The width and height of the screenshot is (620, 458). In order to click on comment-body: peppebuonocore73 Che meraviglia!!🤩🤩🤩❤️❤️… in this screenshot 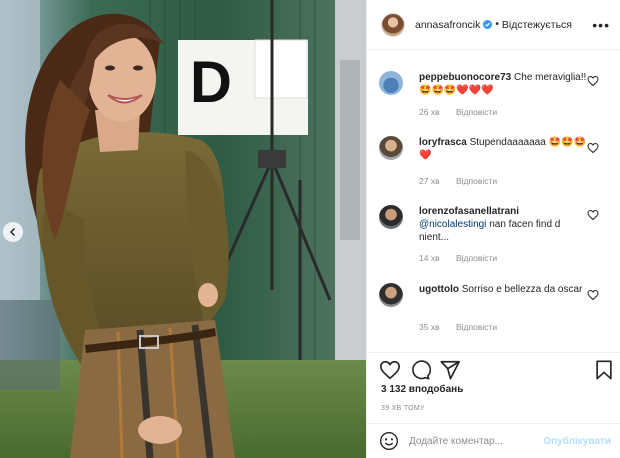, I will do `click(503, 84)`.